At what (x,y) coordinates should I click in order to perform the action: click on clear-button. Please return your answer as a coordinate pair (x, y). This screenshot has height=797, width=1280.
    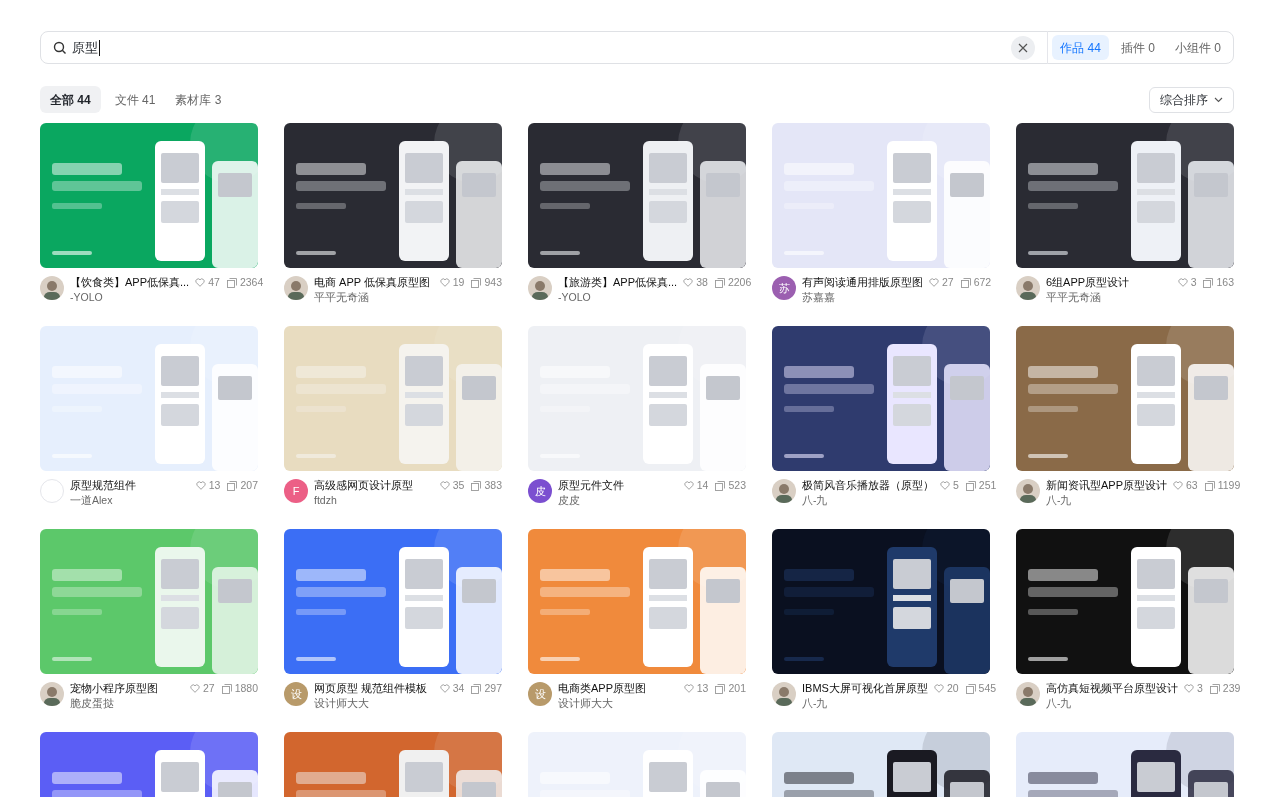
    Looking at the image, I should click on (1023, 47).